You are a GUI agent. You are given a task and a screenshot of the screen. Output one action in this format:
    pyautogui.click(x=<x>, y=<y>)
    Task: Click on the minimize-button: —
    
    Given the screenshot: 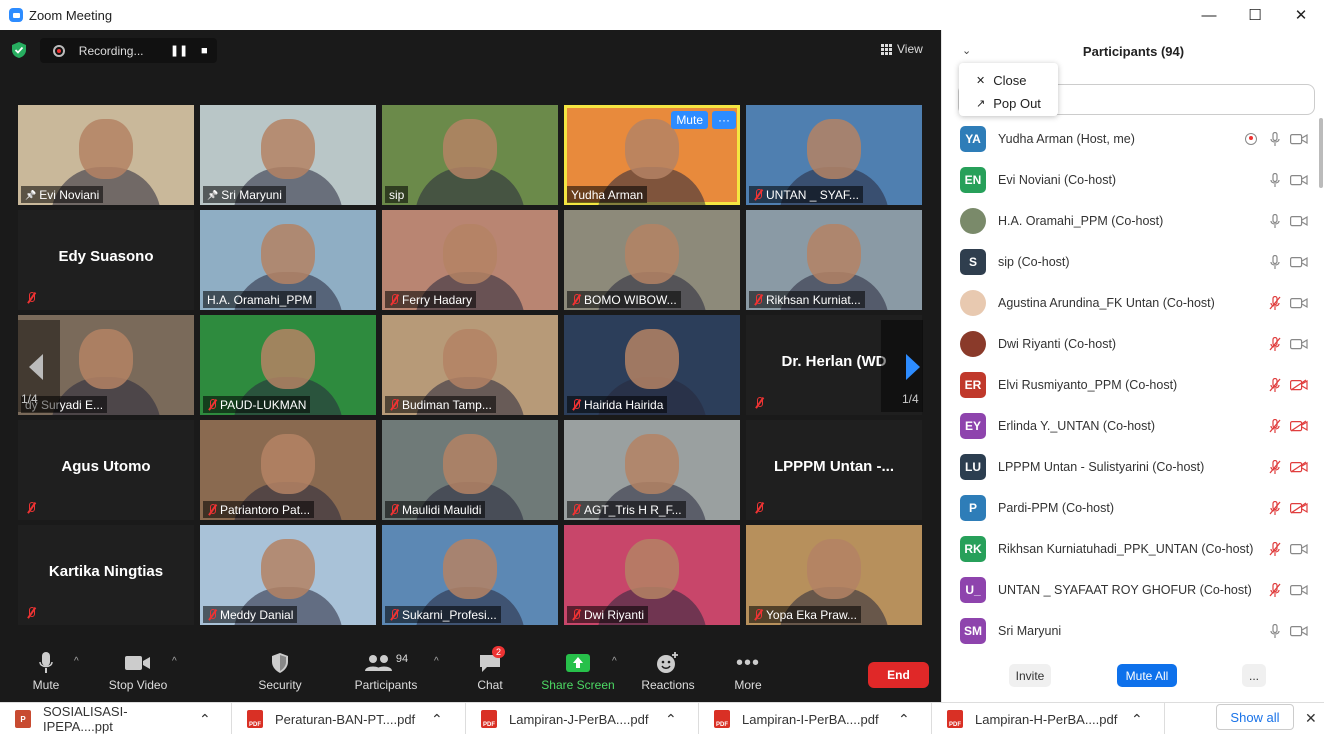 What is the action you would take?
    pyautogui.click(x=1209, y=15)
    